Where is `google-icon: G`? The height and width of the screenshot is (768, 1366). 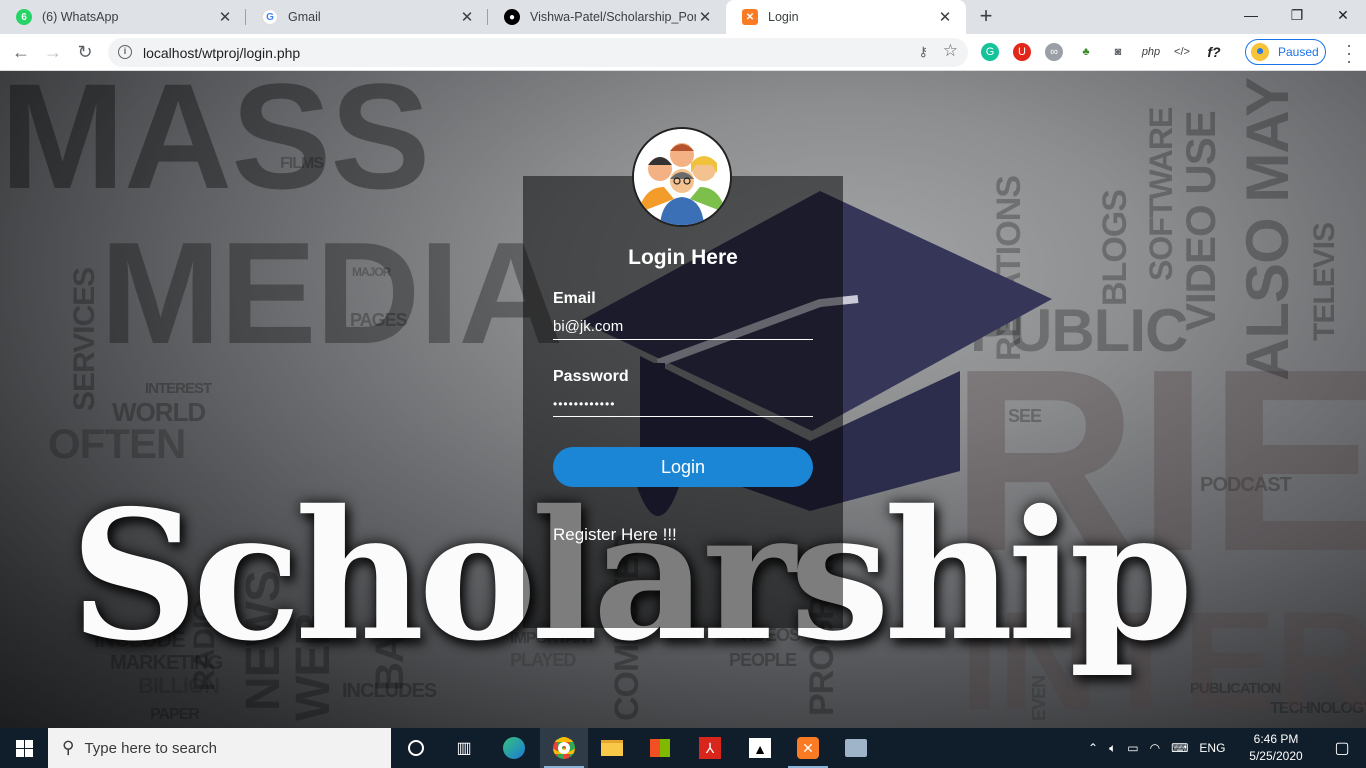
google-icon: G is located at coordinates (270, 17).